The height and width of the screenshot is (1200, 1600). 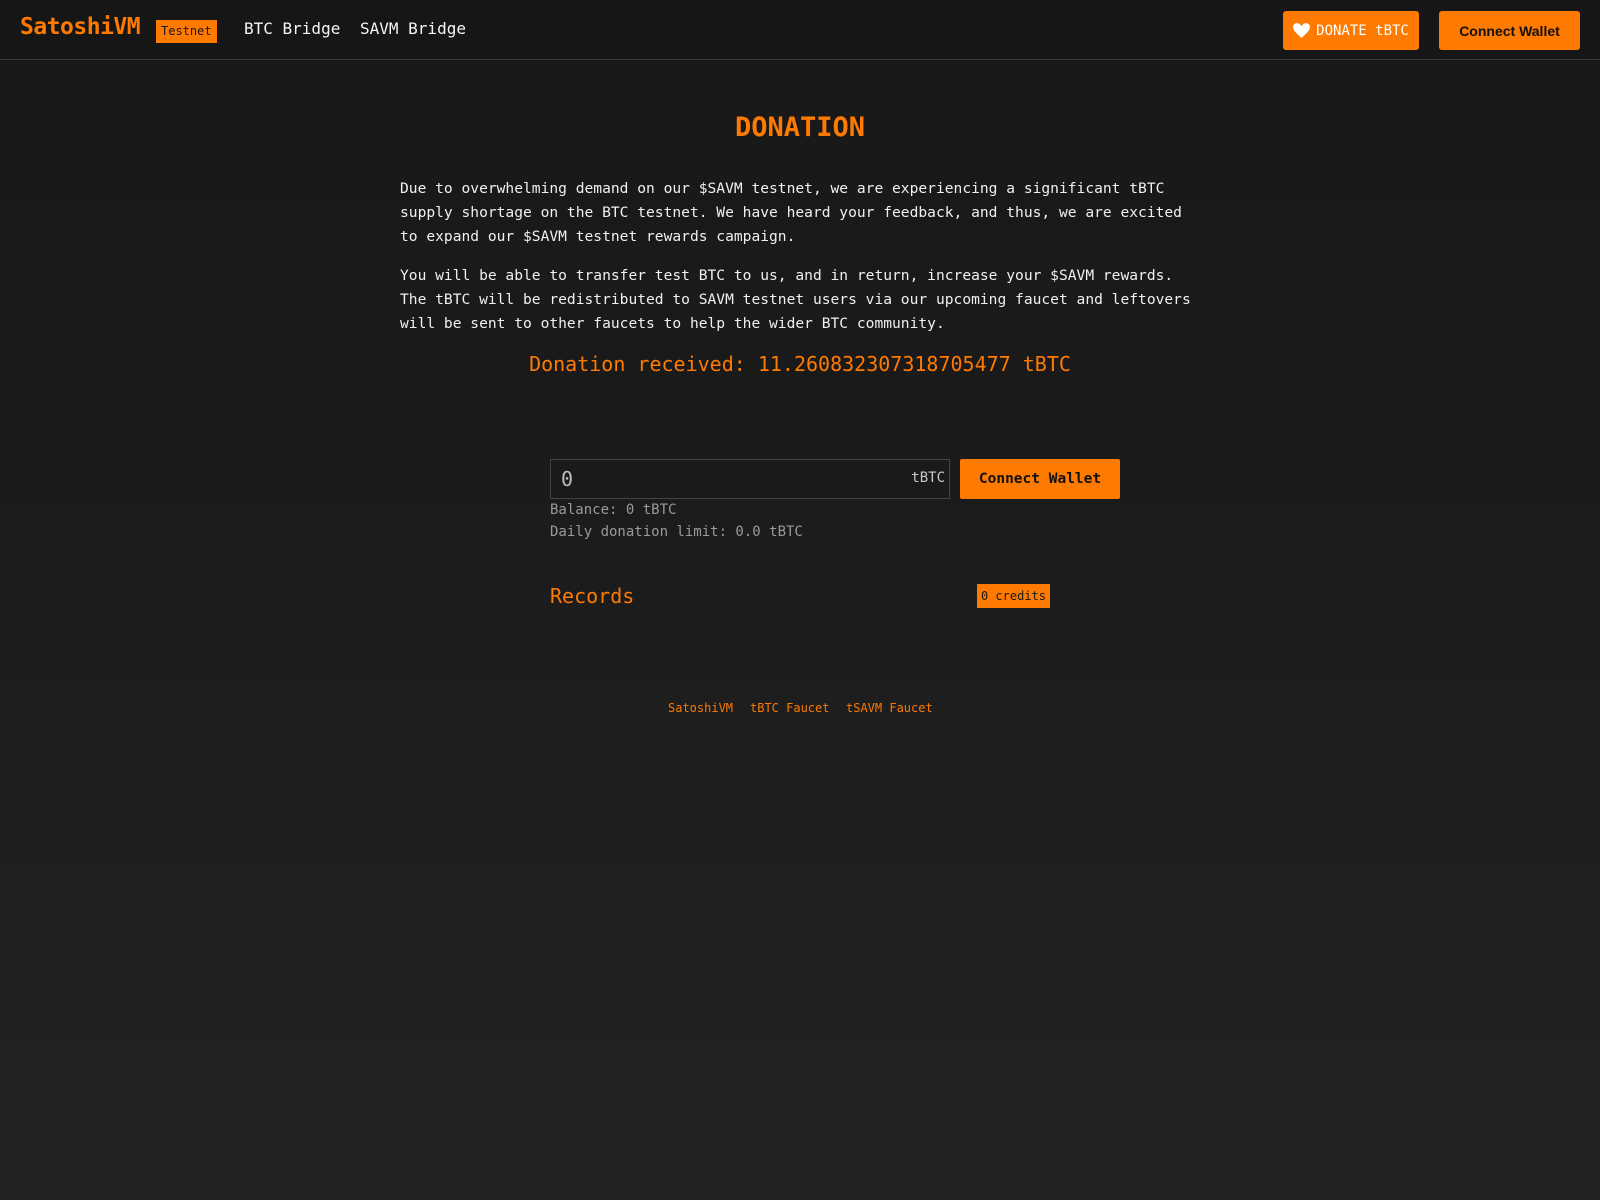 What do you see at coordinates (700, 708) in the screenshot?
I see `footer-link-satoshivm: SatoshiVM` at bounding box center [700, 708].